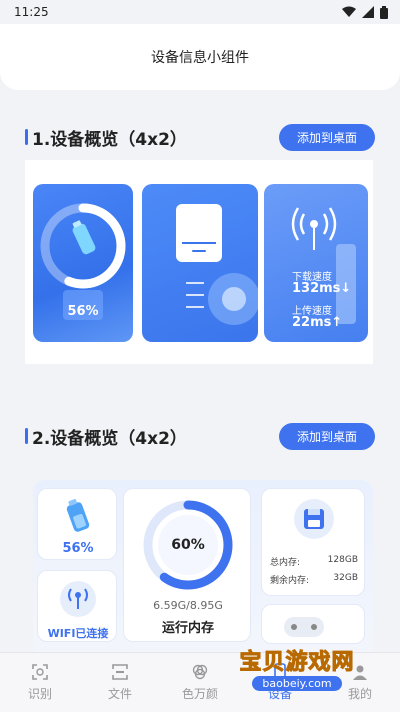 This screenshot has width=400, height=712. What do you see at coordinates (106, 137) in the screenshot?
I see `section-1-title: 1.设备概览（4x2）` at bounding box center [106, 137].